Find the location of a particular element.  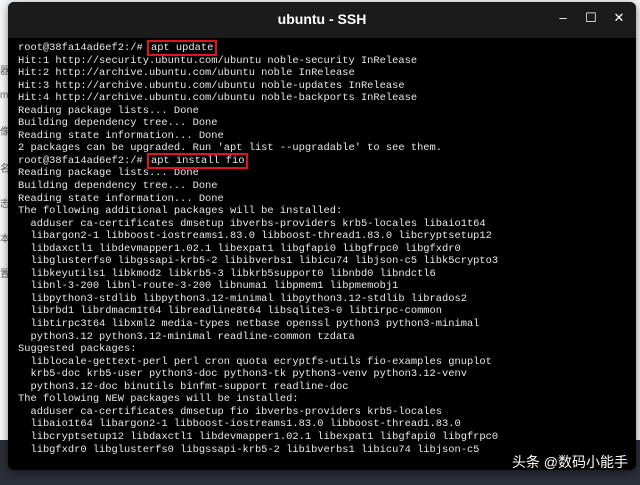

minimize-button: – is located at coordinates (563, 17).